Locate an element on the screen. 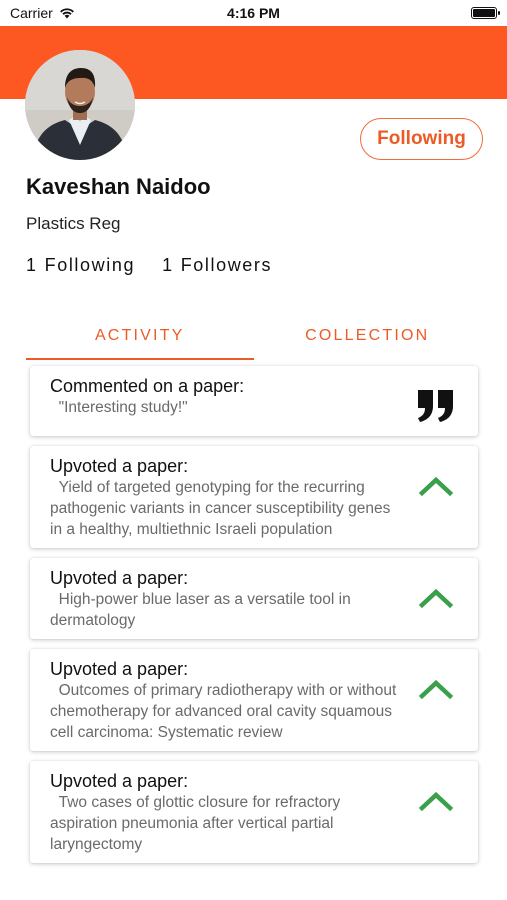 The height and width of the screenshot is (900, 507). avatar is located at coordinates (80, 105).